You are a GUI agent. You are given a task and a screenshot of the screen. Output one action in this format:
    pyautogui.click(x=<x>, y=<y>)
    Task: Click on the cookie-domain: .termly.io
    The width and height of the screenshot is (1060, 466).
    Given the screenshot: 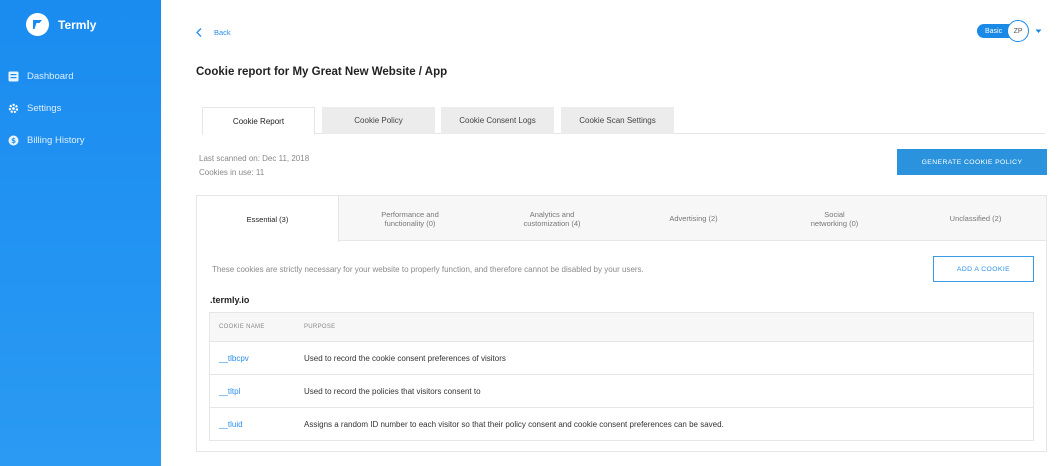 What is the action you would take?
    pyautogui.click(x=230, y=300)
    